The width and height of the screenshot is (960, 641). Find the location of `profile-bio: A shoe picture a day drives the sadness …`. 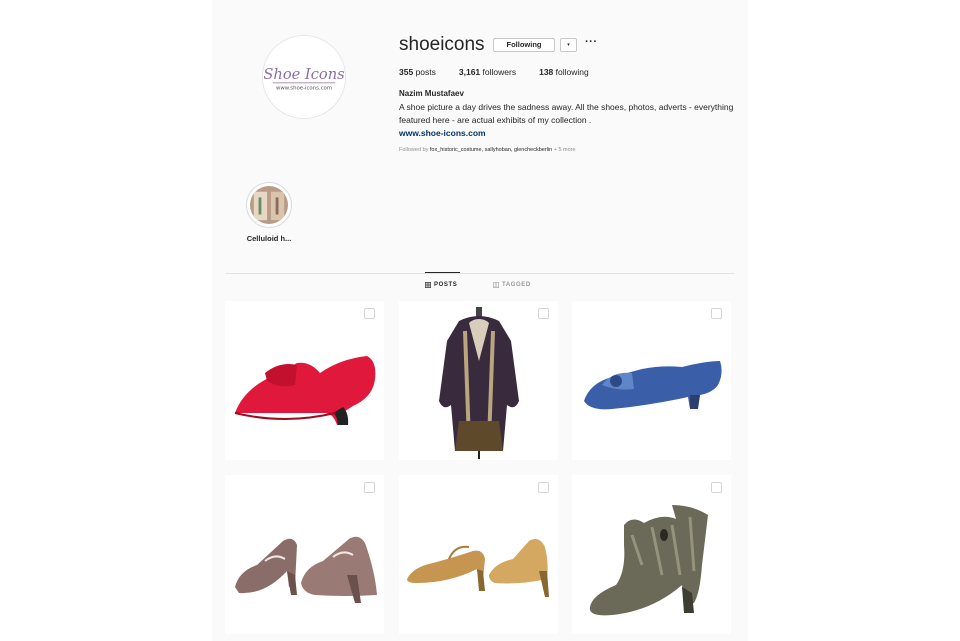

profile-bio: A shoe picture a day drives the sadness … is located at coordinates (566, 113).